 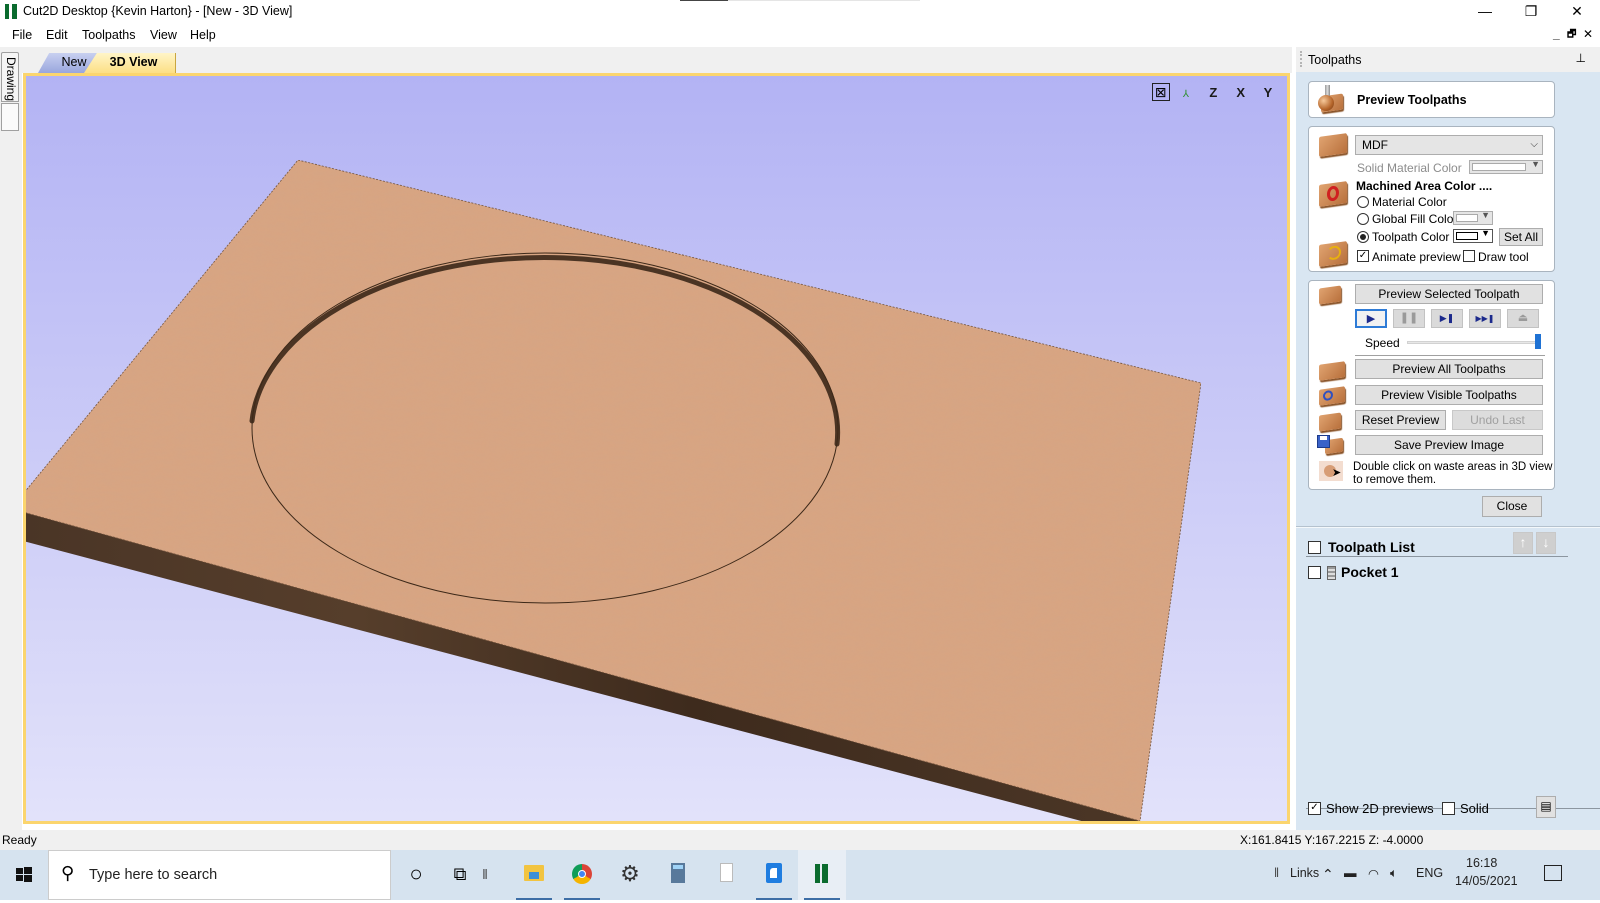 I want to click on notepad-icon, so click(x=726, y=875).